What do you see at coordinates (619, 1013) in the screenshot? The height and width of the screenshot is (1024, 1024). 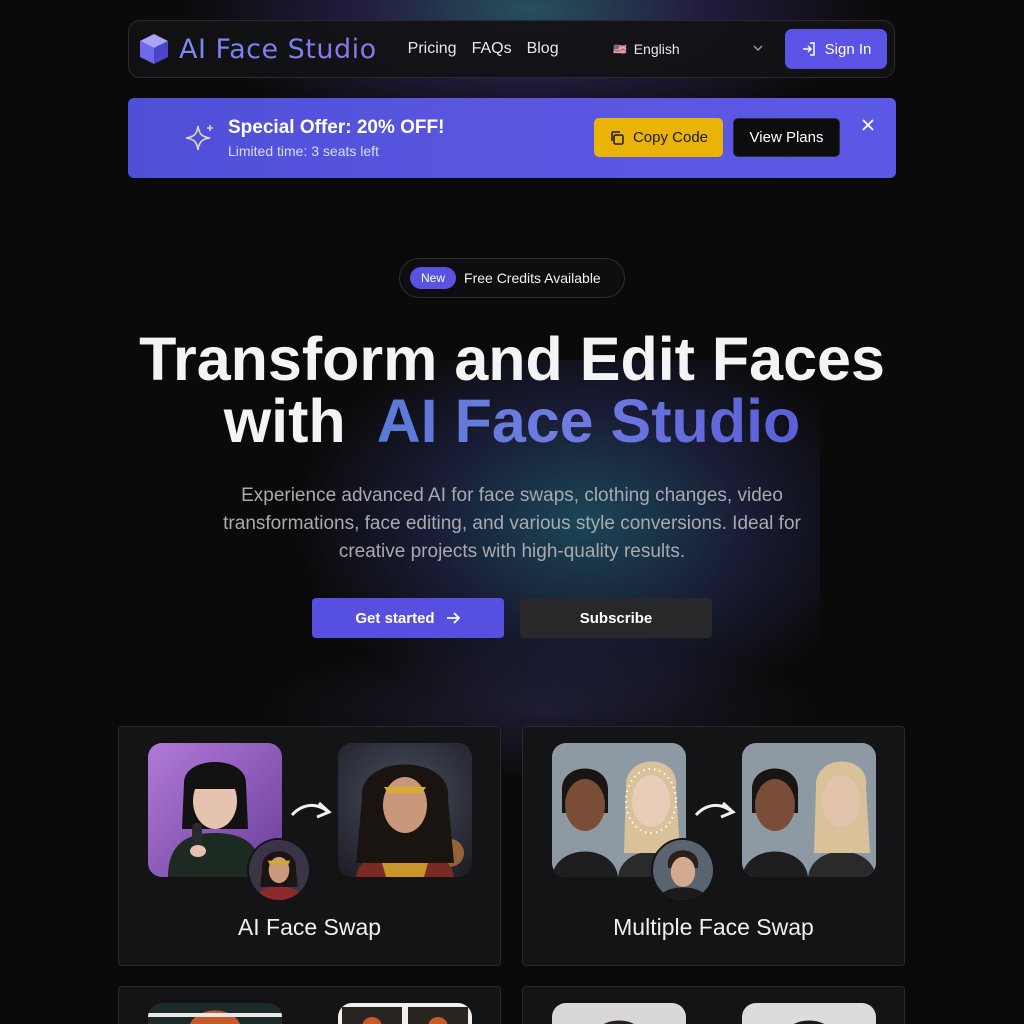 I see `card-4-source-photo` at bounding box center [619, 1013].